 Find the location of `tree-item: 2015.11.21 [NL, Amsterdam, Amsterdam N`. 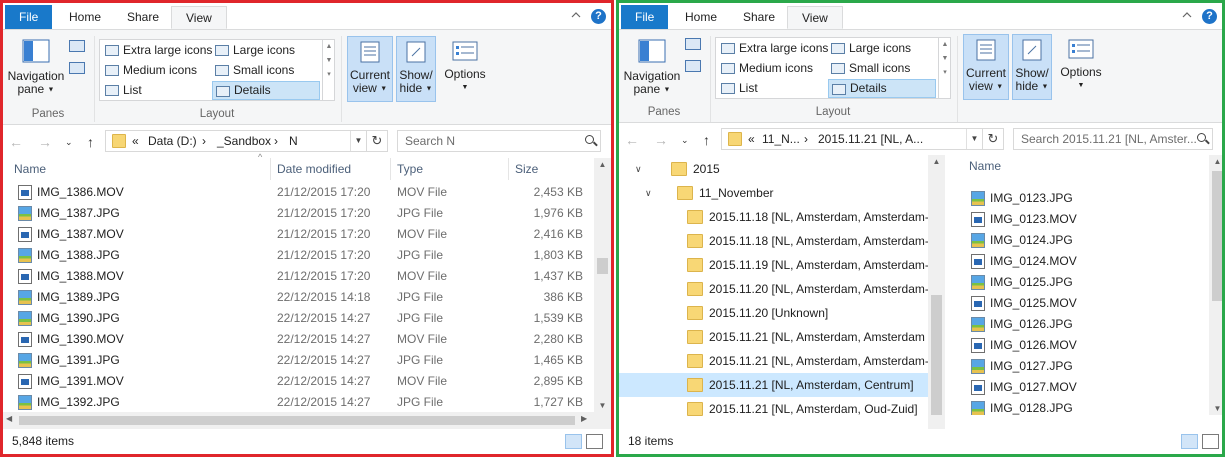

tree-item: 2015.11.21 [NL, Amsterdam, Amsterdam N is located at coordinates (773, 337).